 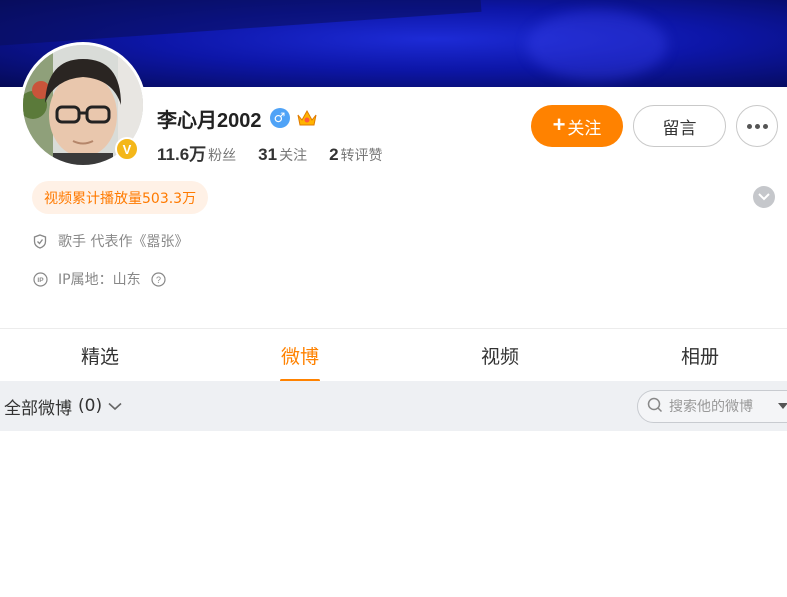 I want to click on shield-icon, so click(x=40, y=241).